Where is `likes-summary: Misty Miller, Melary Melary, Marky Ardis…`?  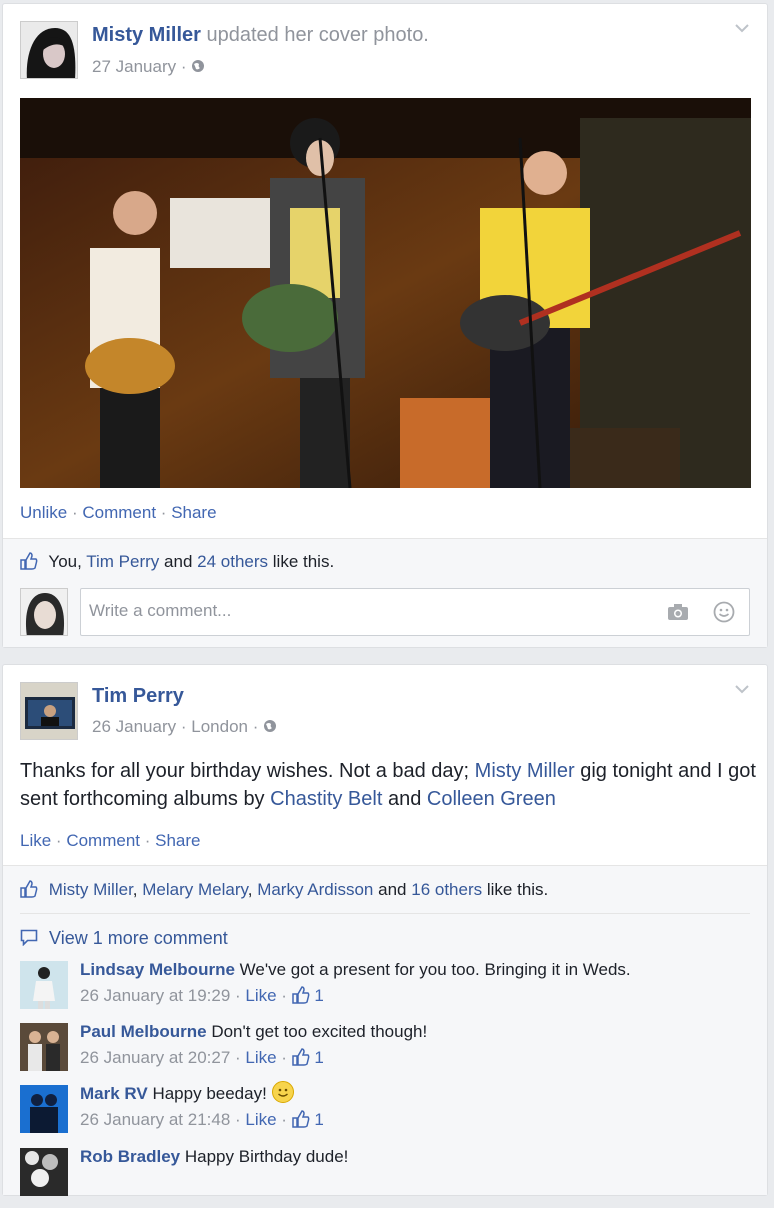
likes-summary: Misty Miller, Melary Melary, Marky Ardis… is located at coordinates (284, 890).